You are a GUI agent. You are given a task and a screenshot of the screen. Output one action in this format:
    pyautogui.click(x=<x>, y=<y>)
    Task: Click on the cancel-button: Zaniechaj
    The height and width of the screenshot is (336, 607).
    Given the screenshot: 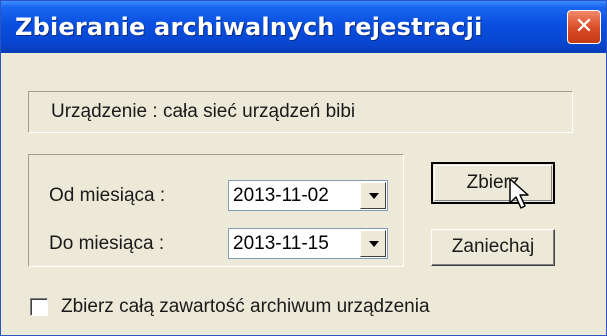 What is the action you would take?
    pyautogui.click(x=493, y=247)
    